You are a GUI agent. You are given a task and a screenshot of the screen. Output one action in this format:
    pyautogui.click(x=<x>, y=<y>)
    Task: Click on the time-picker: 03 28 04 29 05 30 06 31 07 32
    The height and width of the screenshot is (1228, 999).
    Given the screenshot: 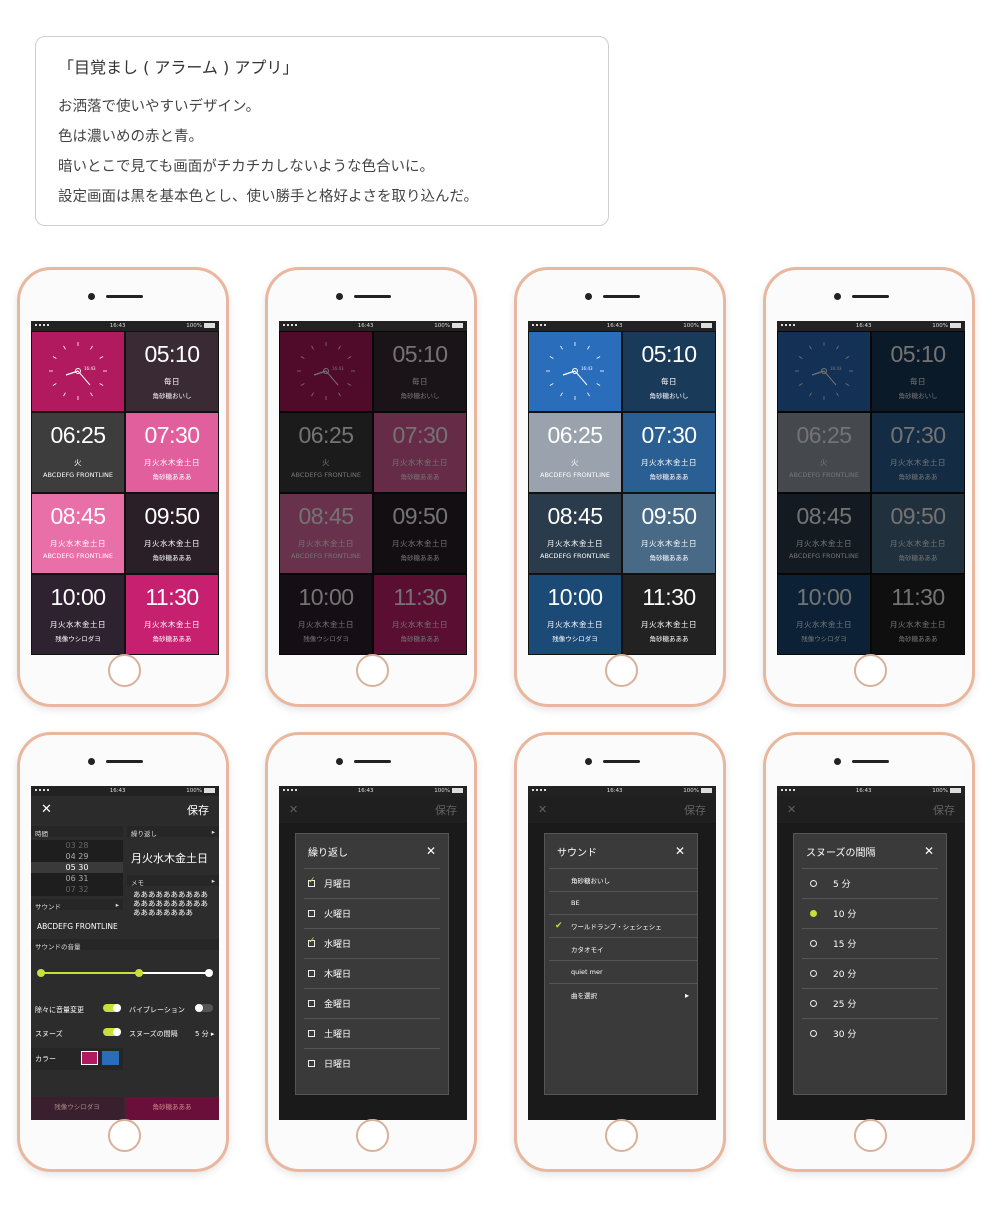 What is the action you would take?
    pyautogui.click(x=77, y=868)
    